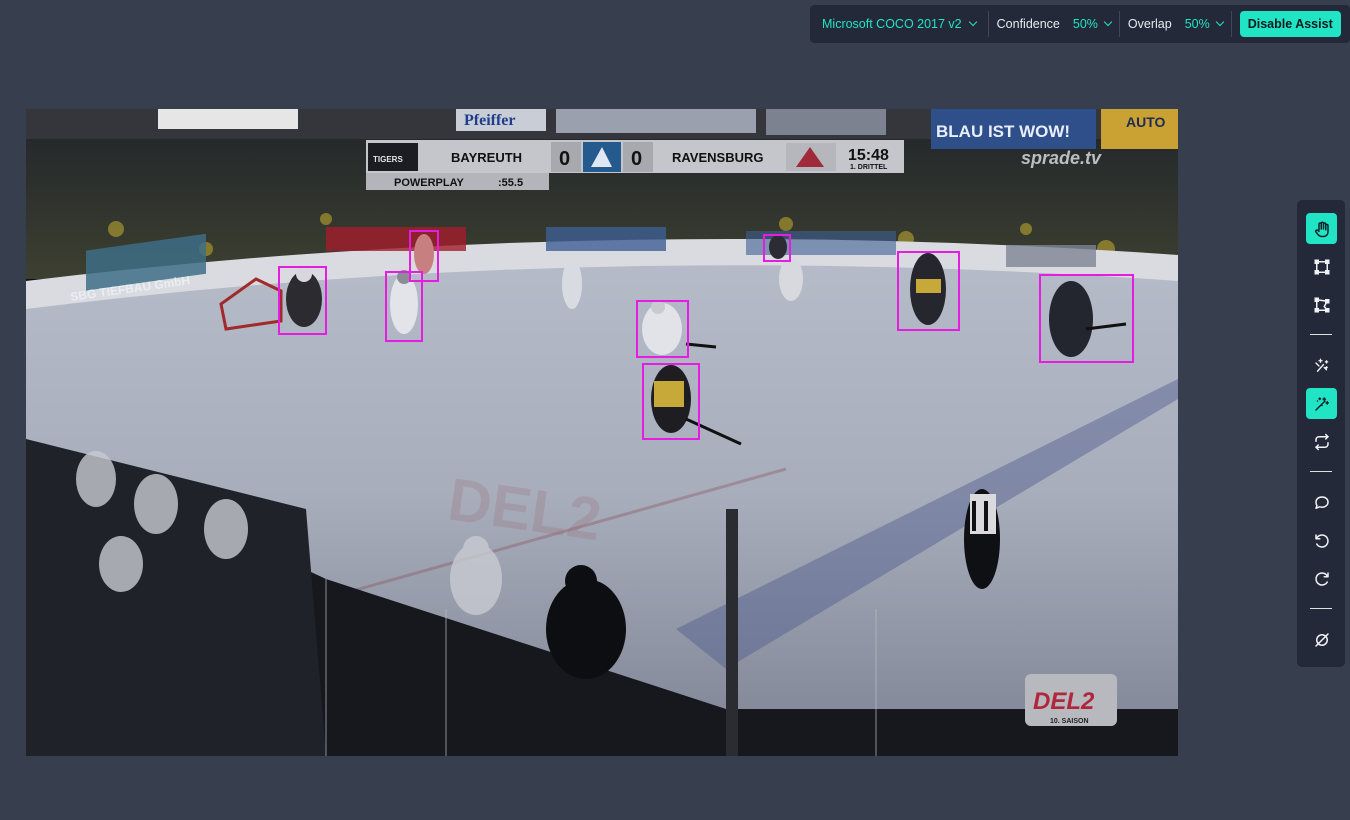  What do you see at coordinates (1064, 701) in the screenshot?
I see `league-logo-text: DEL2` at bounding box center [1064, 701].